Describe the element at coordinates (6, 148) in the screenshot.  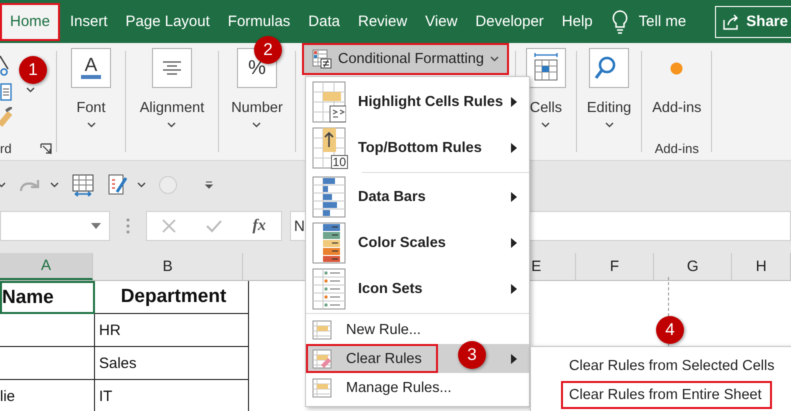
I see `group-label: rd` at that location.